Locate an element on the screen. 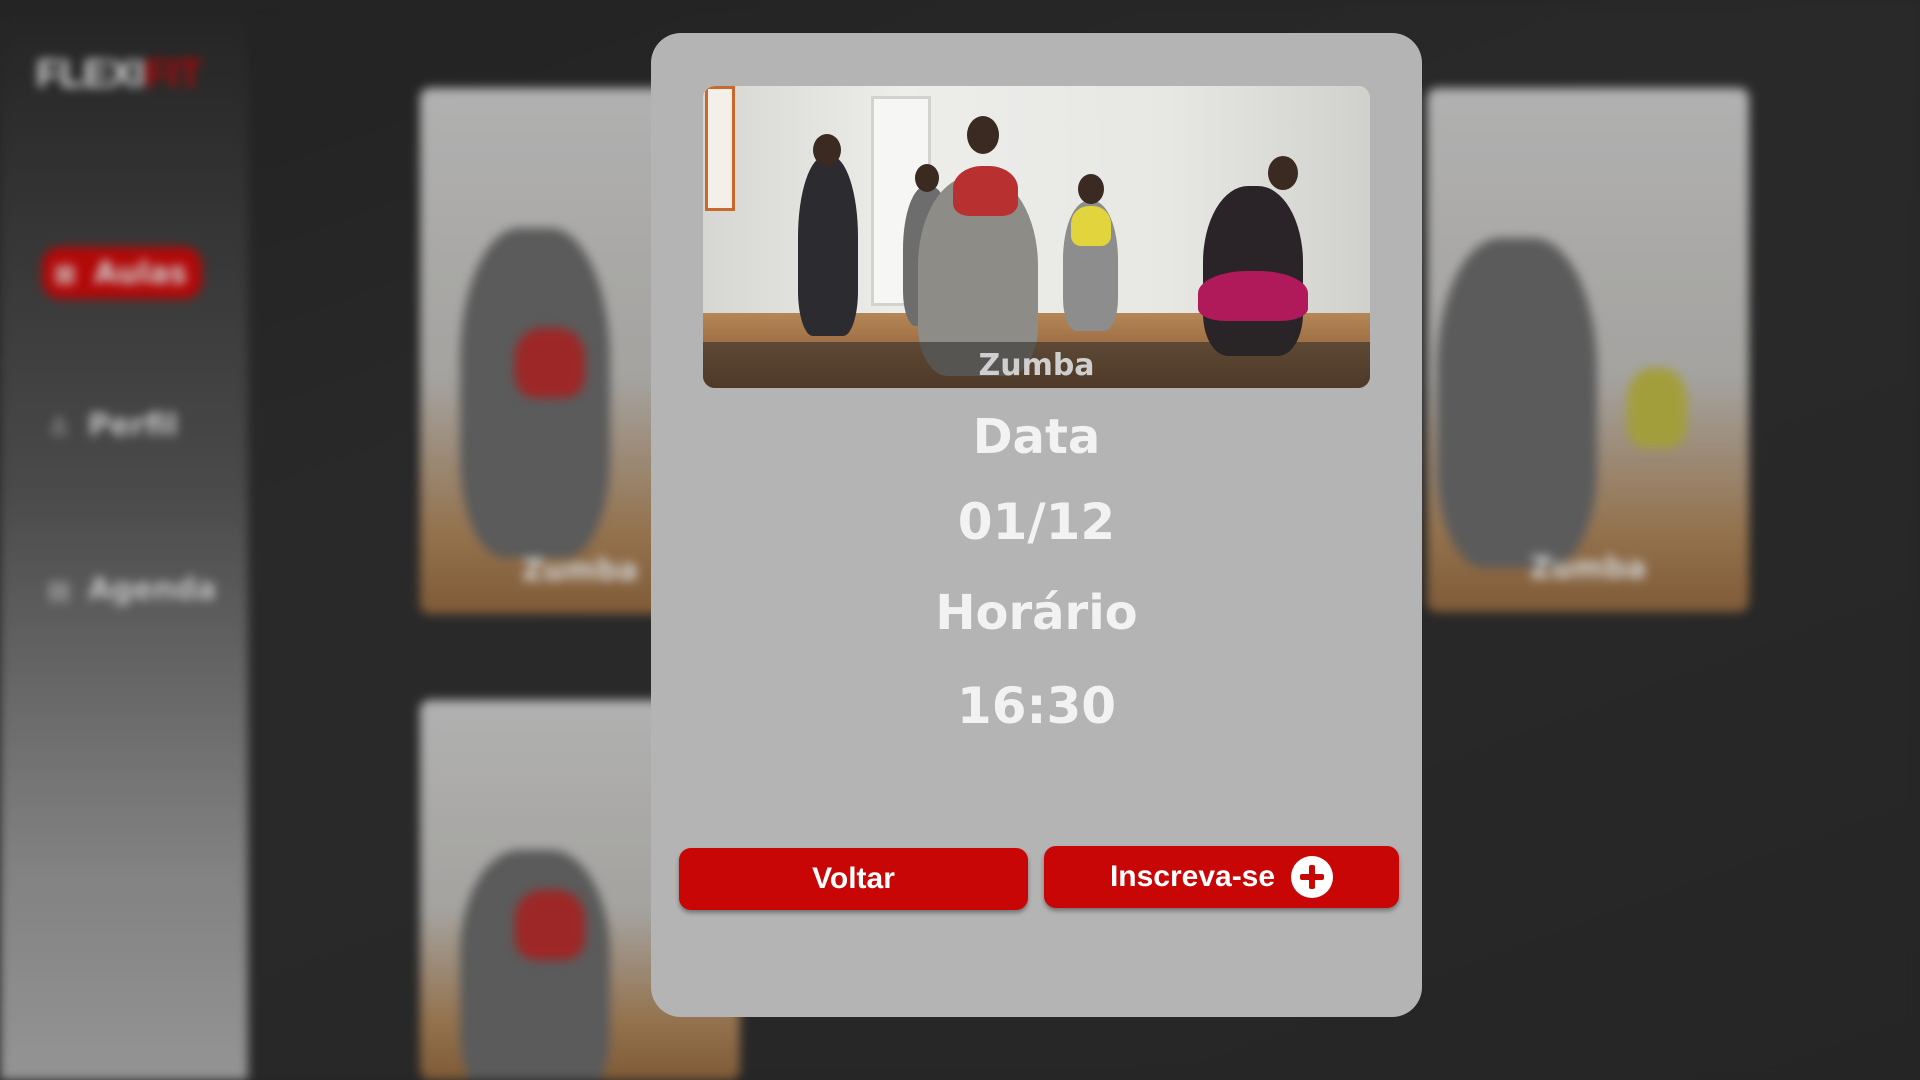  class-name: Zumba is located at coordinates (1036, 365).